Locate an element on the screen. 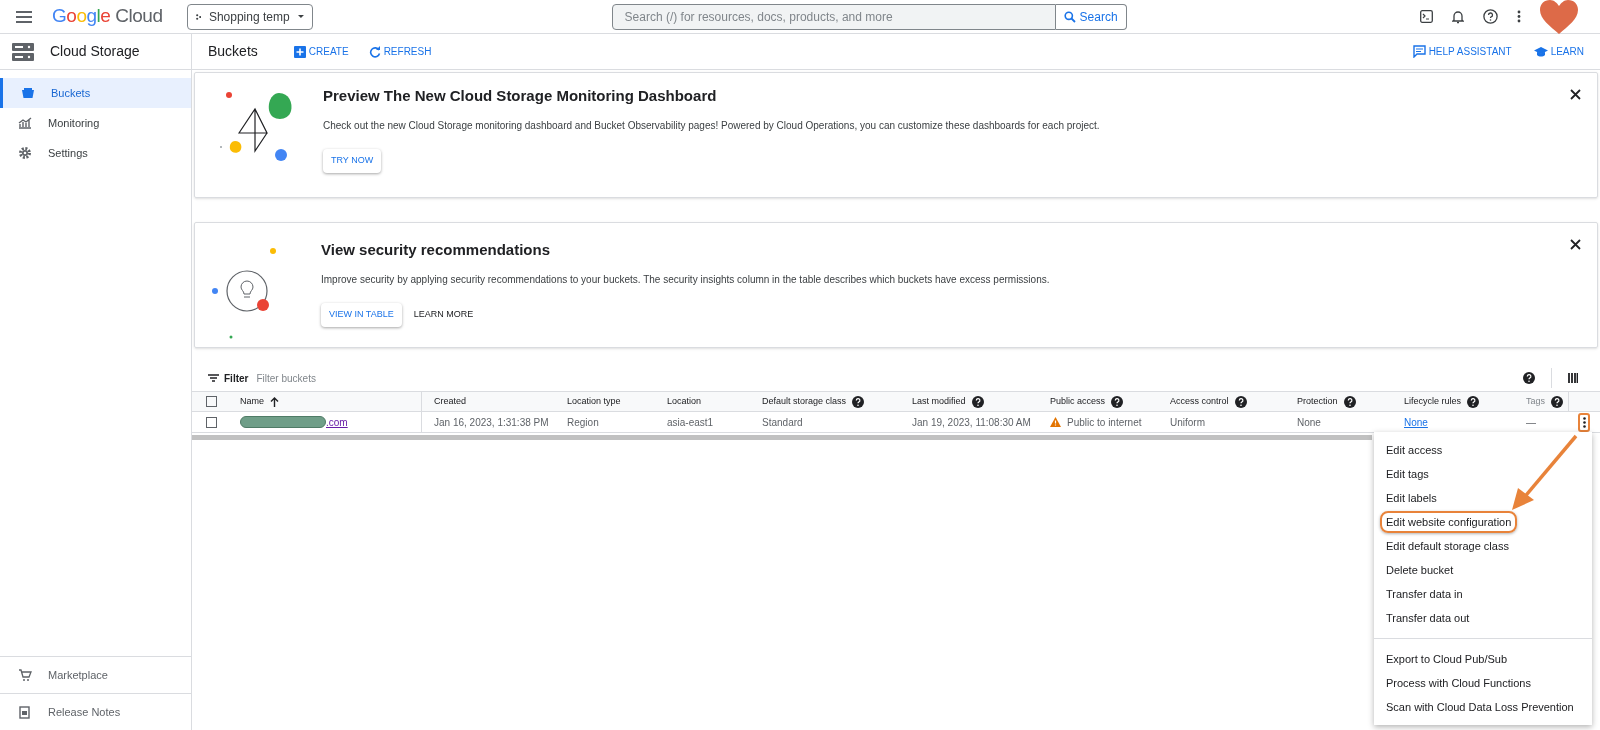  table-cell: Jan 19, 2023, 11:08:30 AM is located at coordinates (971, 422).